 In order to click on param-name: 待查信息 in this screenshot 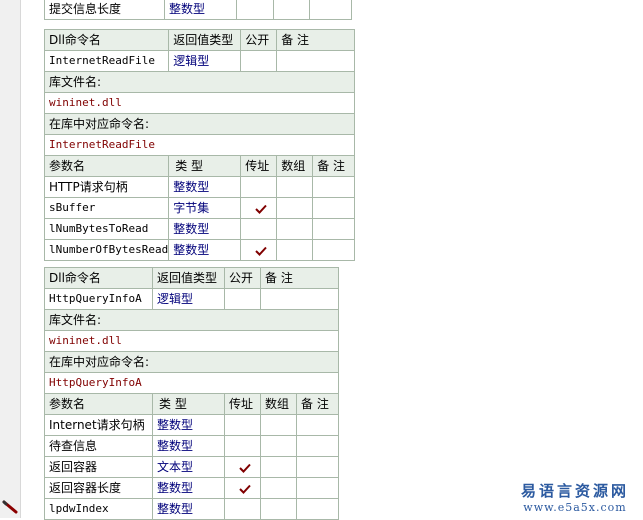, I will do `click(98, 446)`.